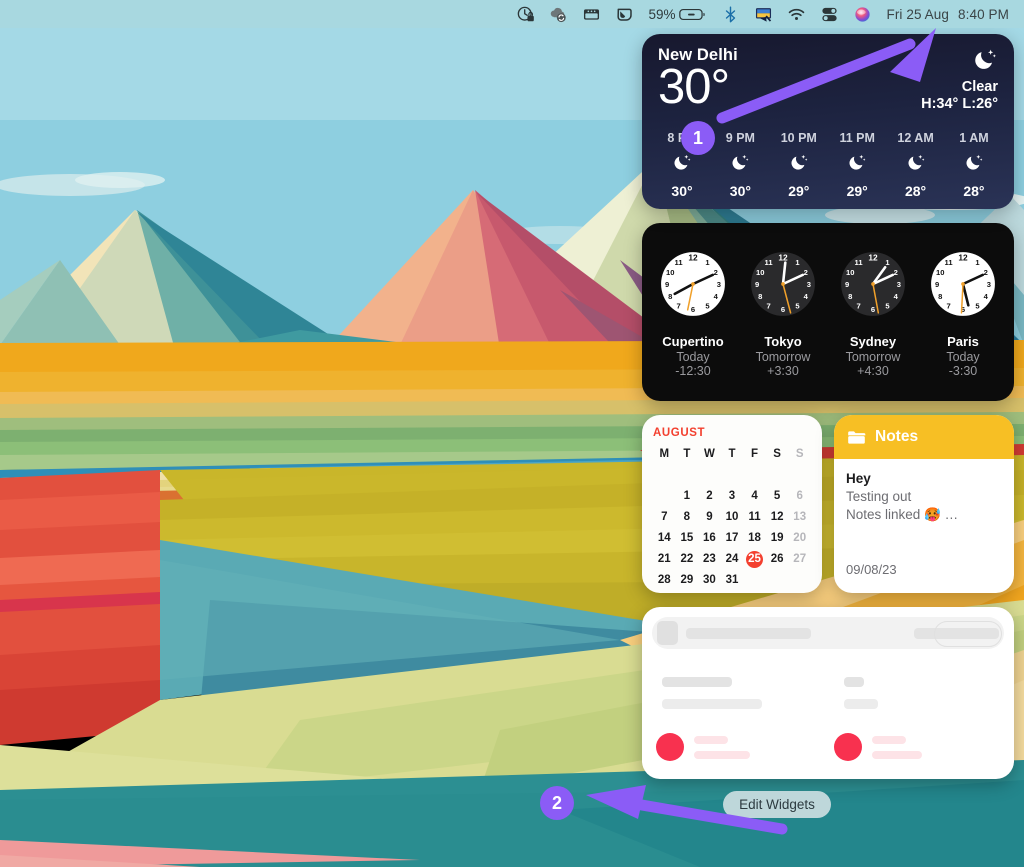 The image size is (1024, 867). Describe the element at coordinates (664, 559) in the screenshot. I see `calendar-day: 21` at that location.